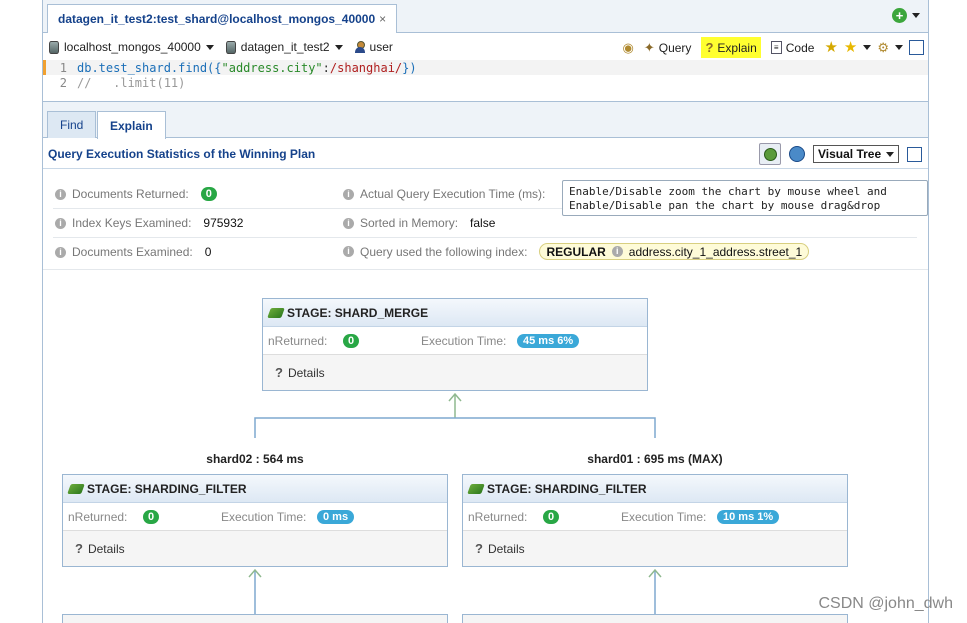 Image resolution: width=967 pixels, height=623 pixels. I want to click on code-object: db.test_shard.find({, so click(149, 67).